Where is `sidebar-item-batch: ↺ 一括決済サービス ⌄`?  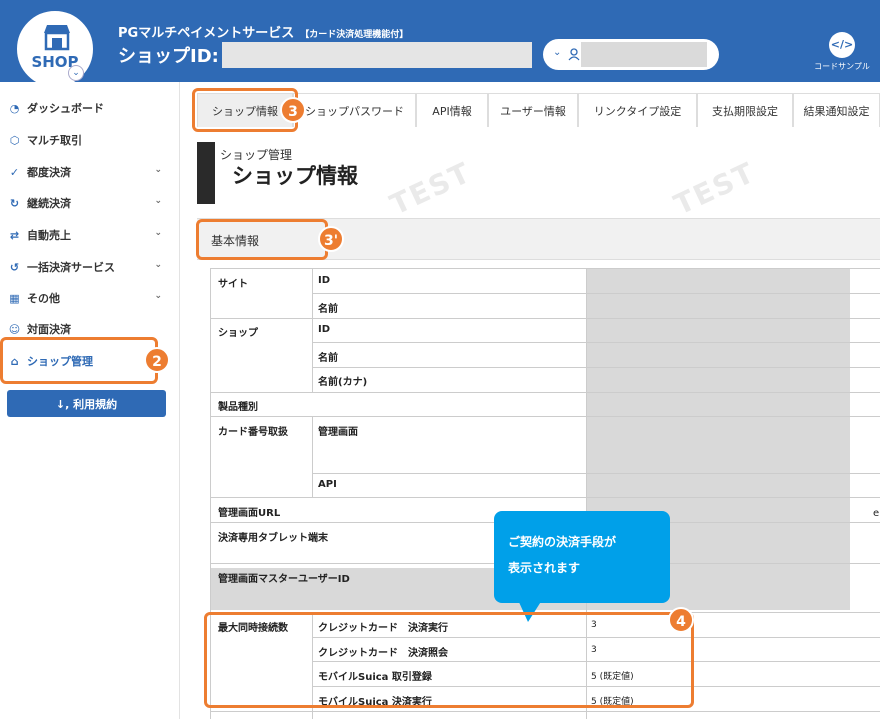
sidebar-item-batch: ↺ 一括決済サービス ⌄ is located at coordinates (88, 267).